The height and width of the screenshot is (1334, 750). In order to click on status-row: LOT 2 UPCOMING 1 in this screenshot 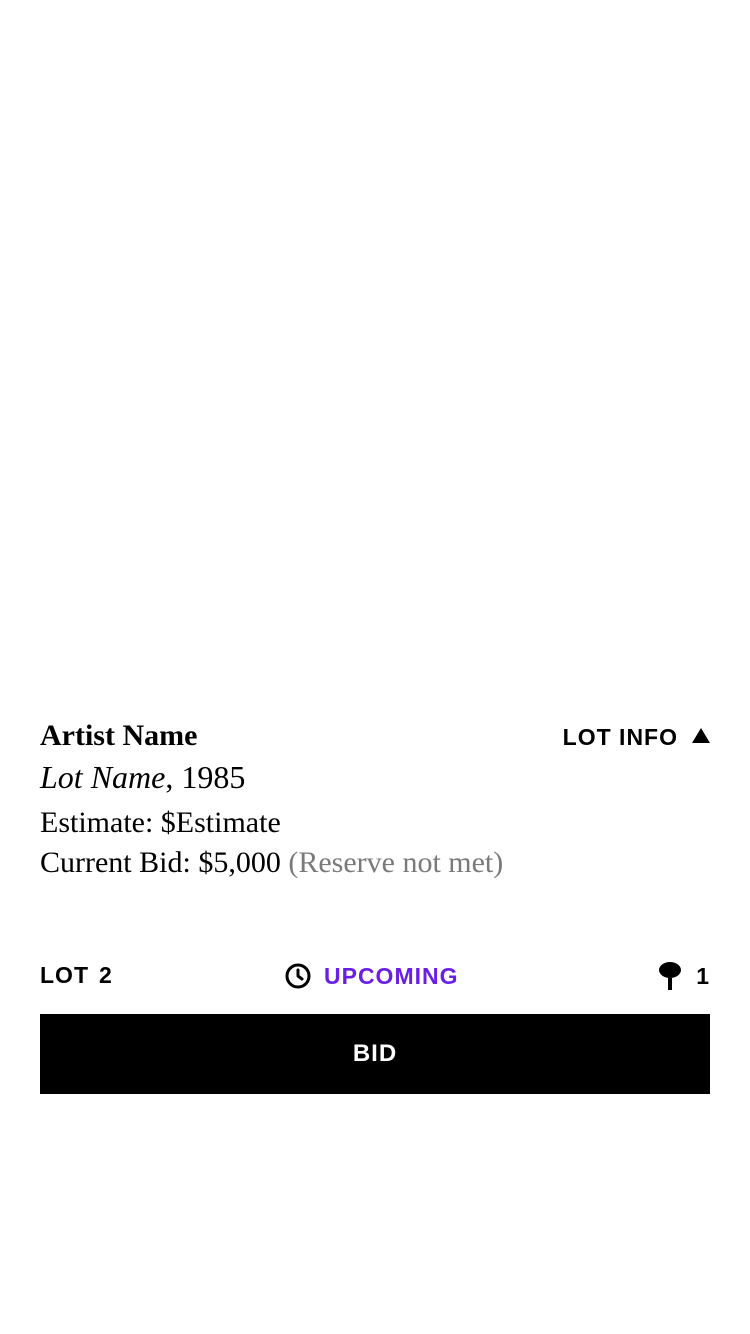, I will do `click(375, 976)`.